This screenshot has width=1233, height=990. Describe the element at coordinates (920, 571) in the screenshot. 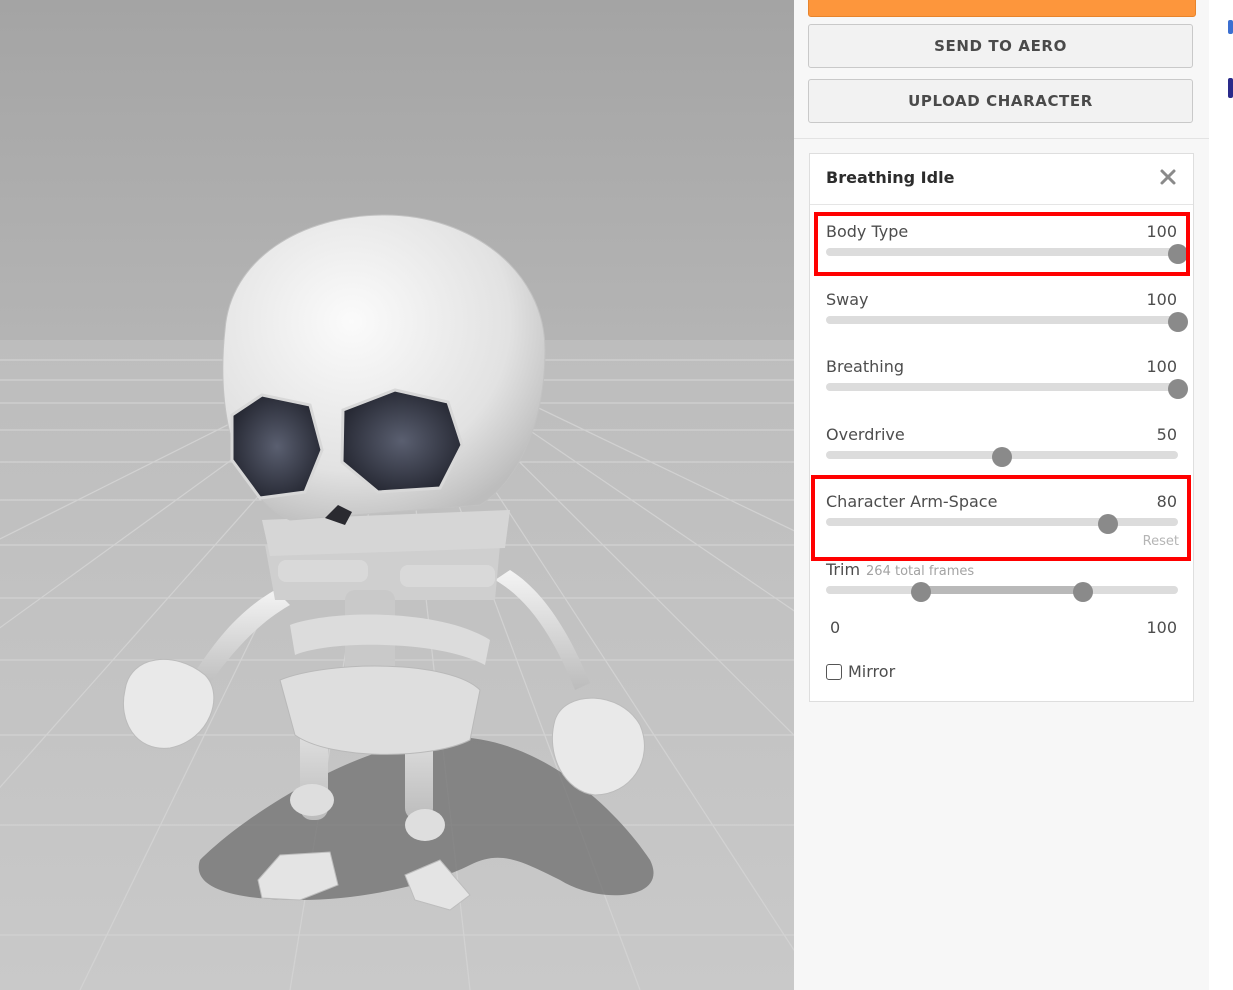

I see `total-frames: 264 total frames` at that location.